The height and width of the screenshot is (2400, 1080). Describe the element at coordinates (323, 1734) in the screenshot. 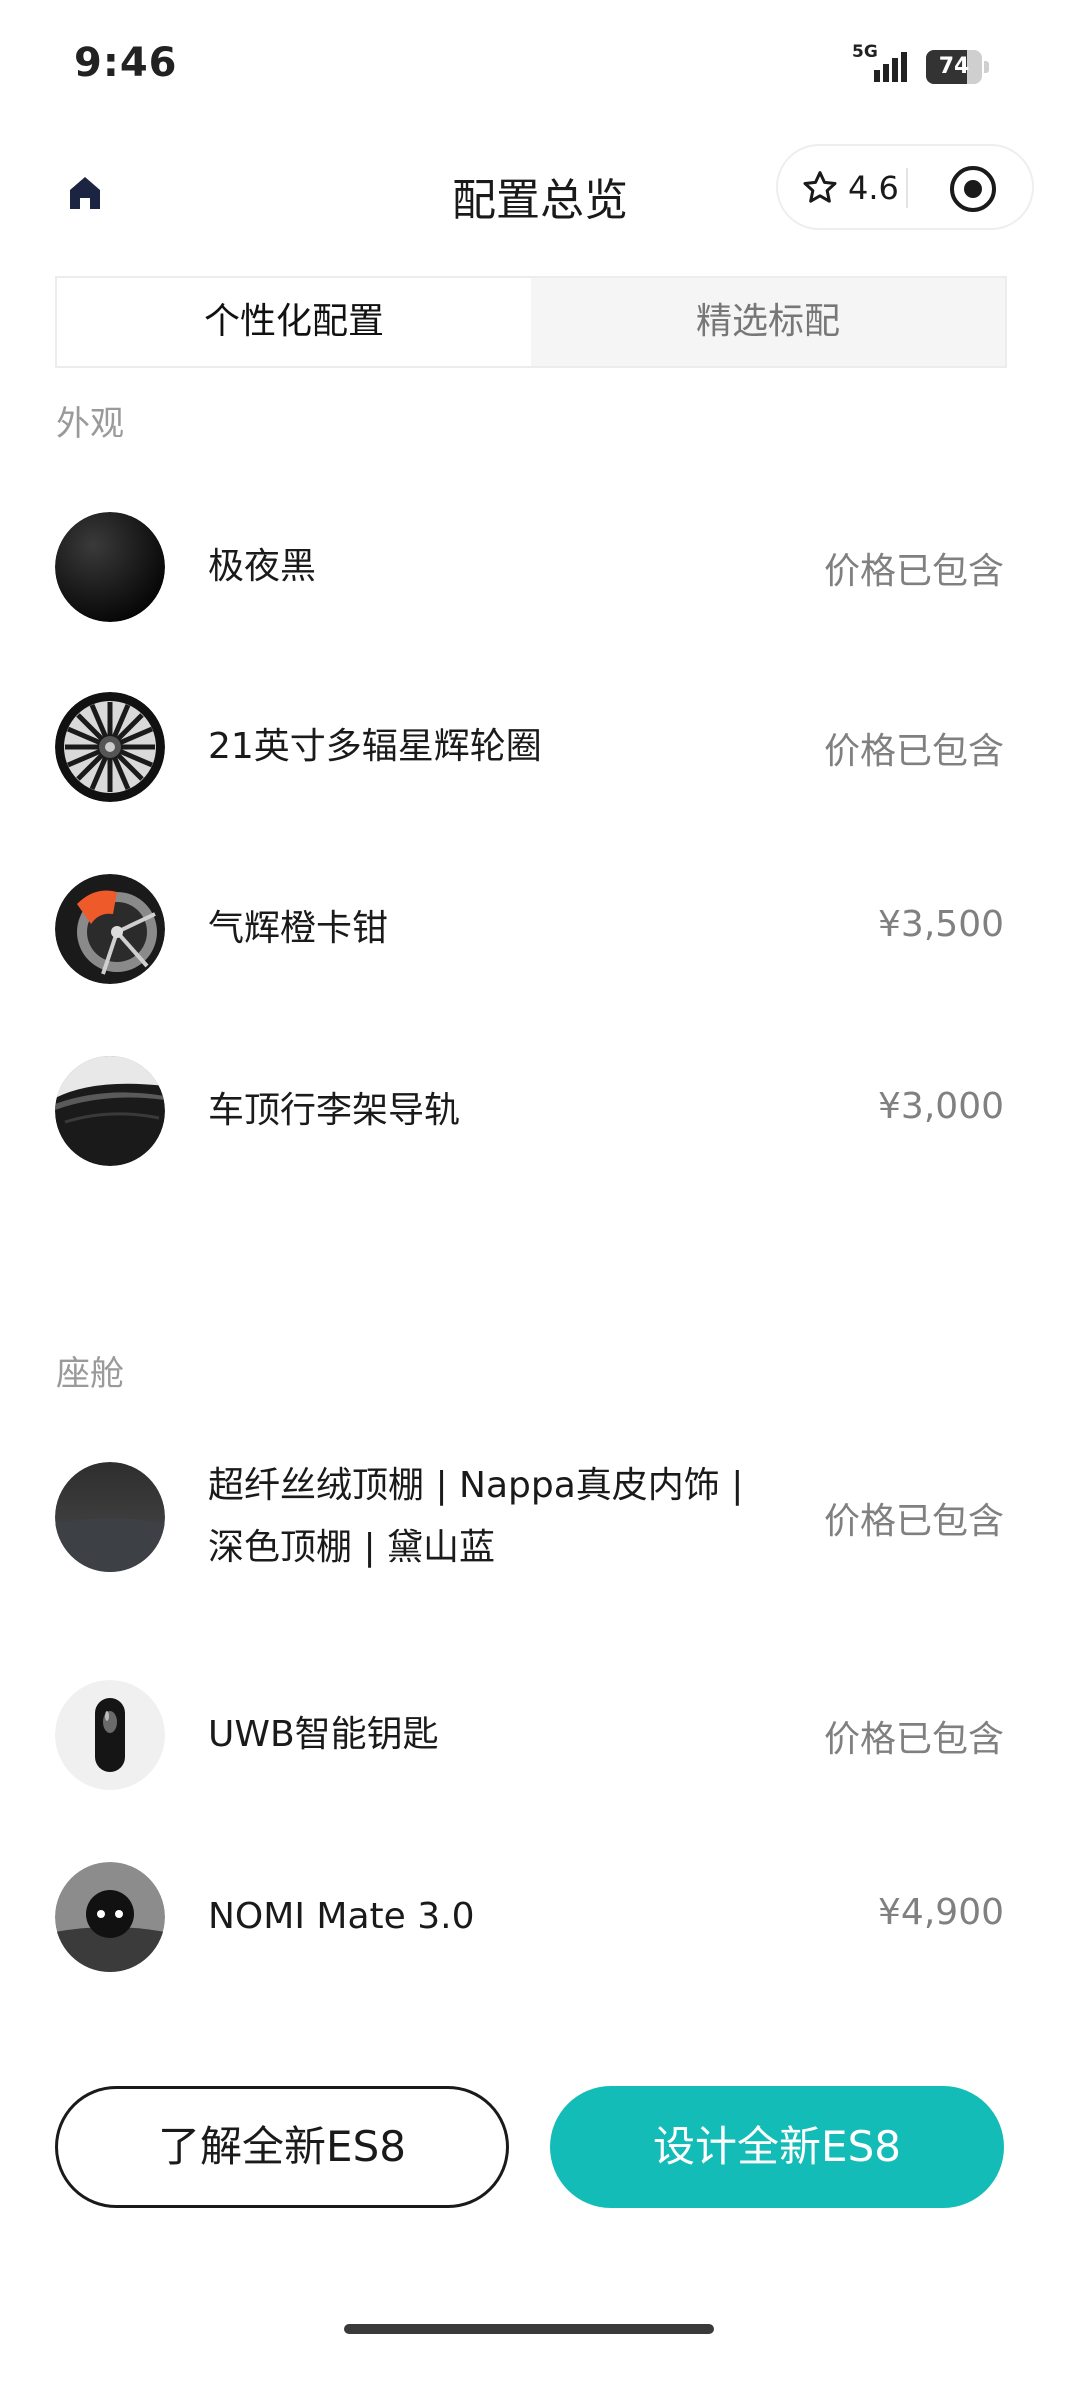

I see `item-name: UWB智能钥匙` at that location.